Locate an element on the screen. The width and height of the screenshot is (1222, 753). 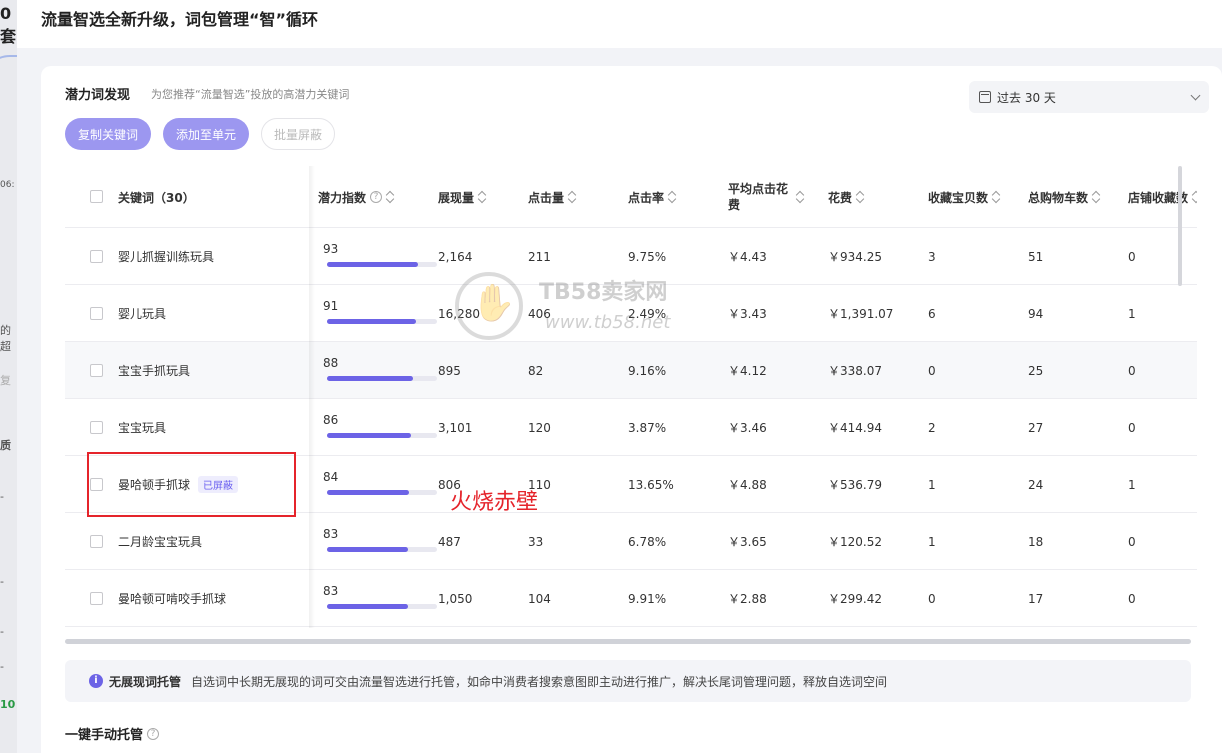
header-impressions: 展现量 is located at coordinates (480, 197).